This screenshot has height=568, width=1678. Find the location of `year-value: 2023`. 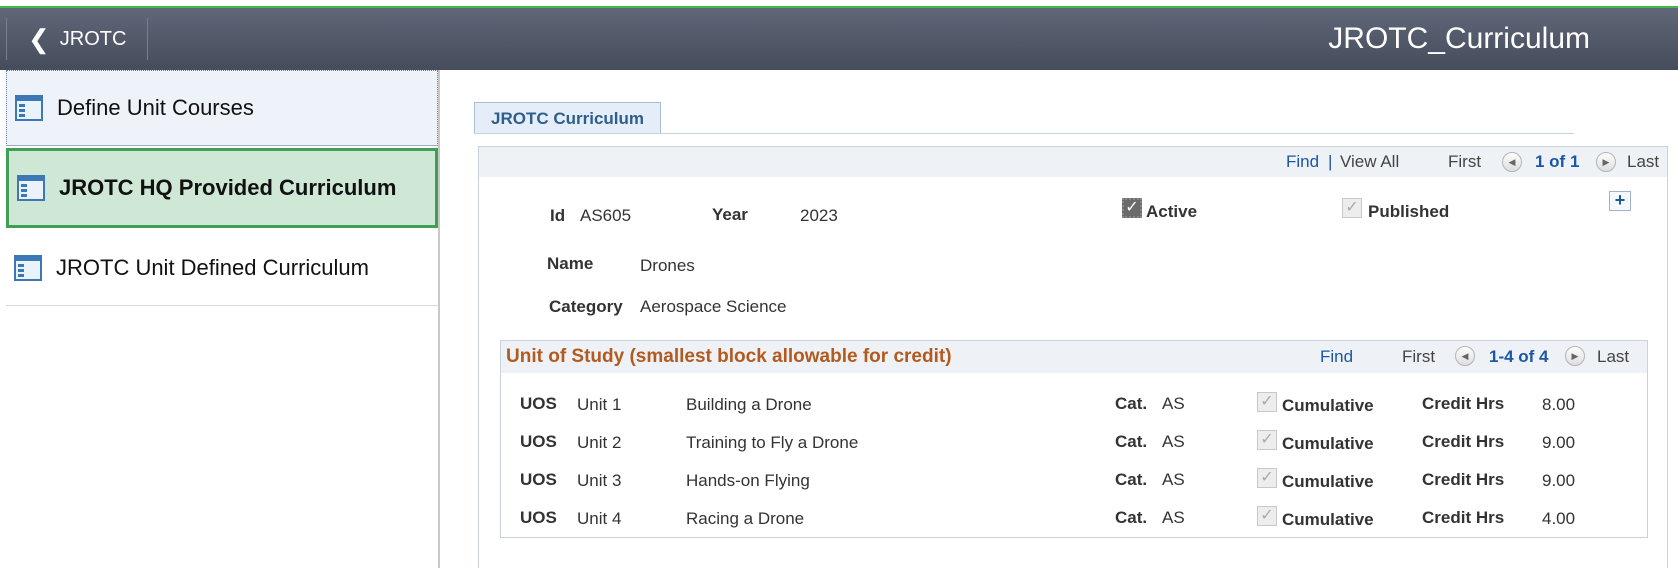

year-value: 2023 is located at coordinates (819, 215).